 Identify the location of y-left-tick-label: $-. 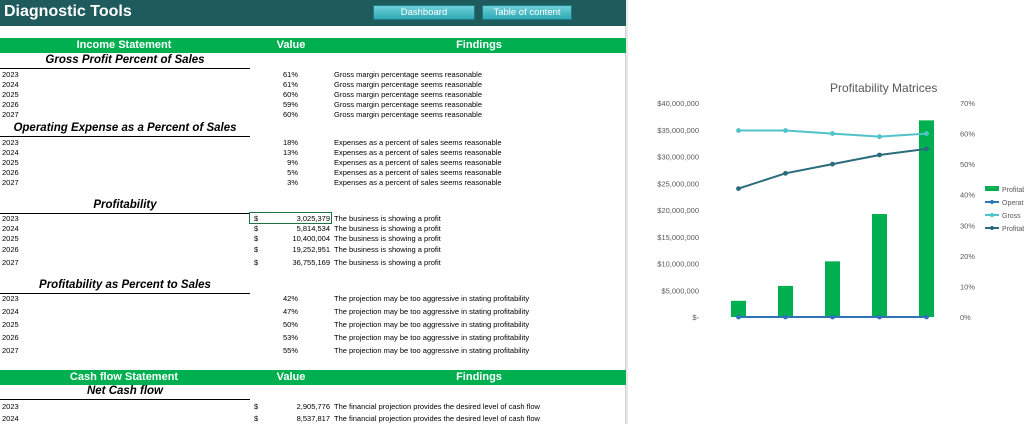
(695, 317).